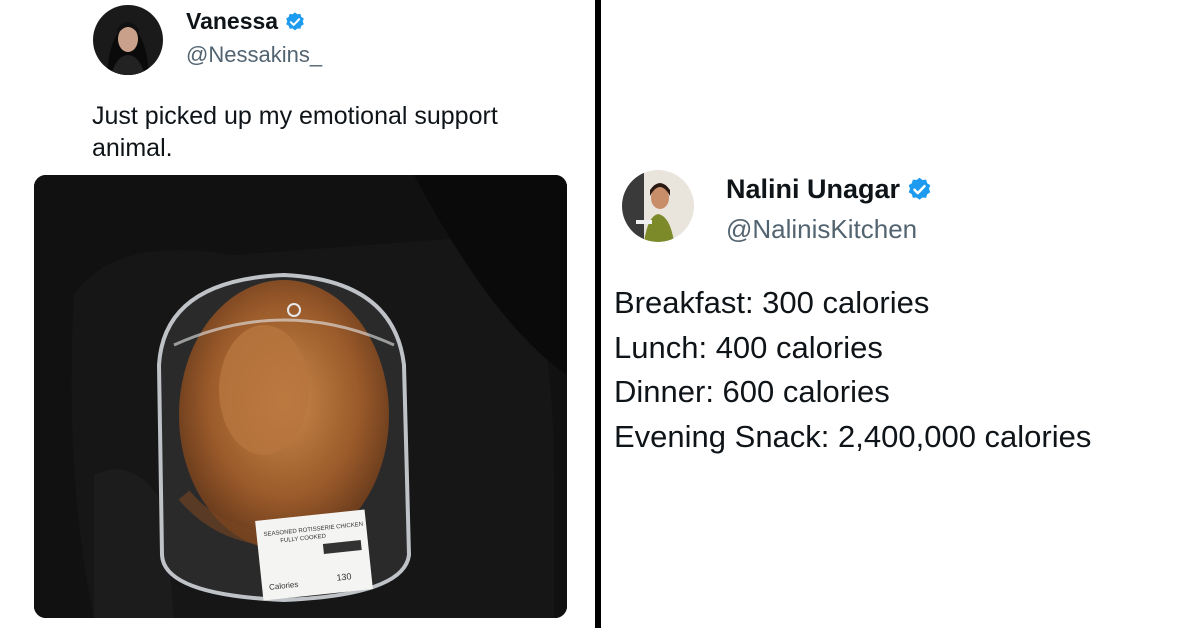 The height and width of the screenshot is (628, 1200). I want to click on tweet-line-breakfast: Breakfast: 300 calories, so click(772, 302).